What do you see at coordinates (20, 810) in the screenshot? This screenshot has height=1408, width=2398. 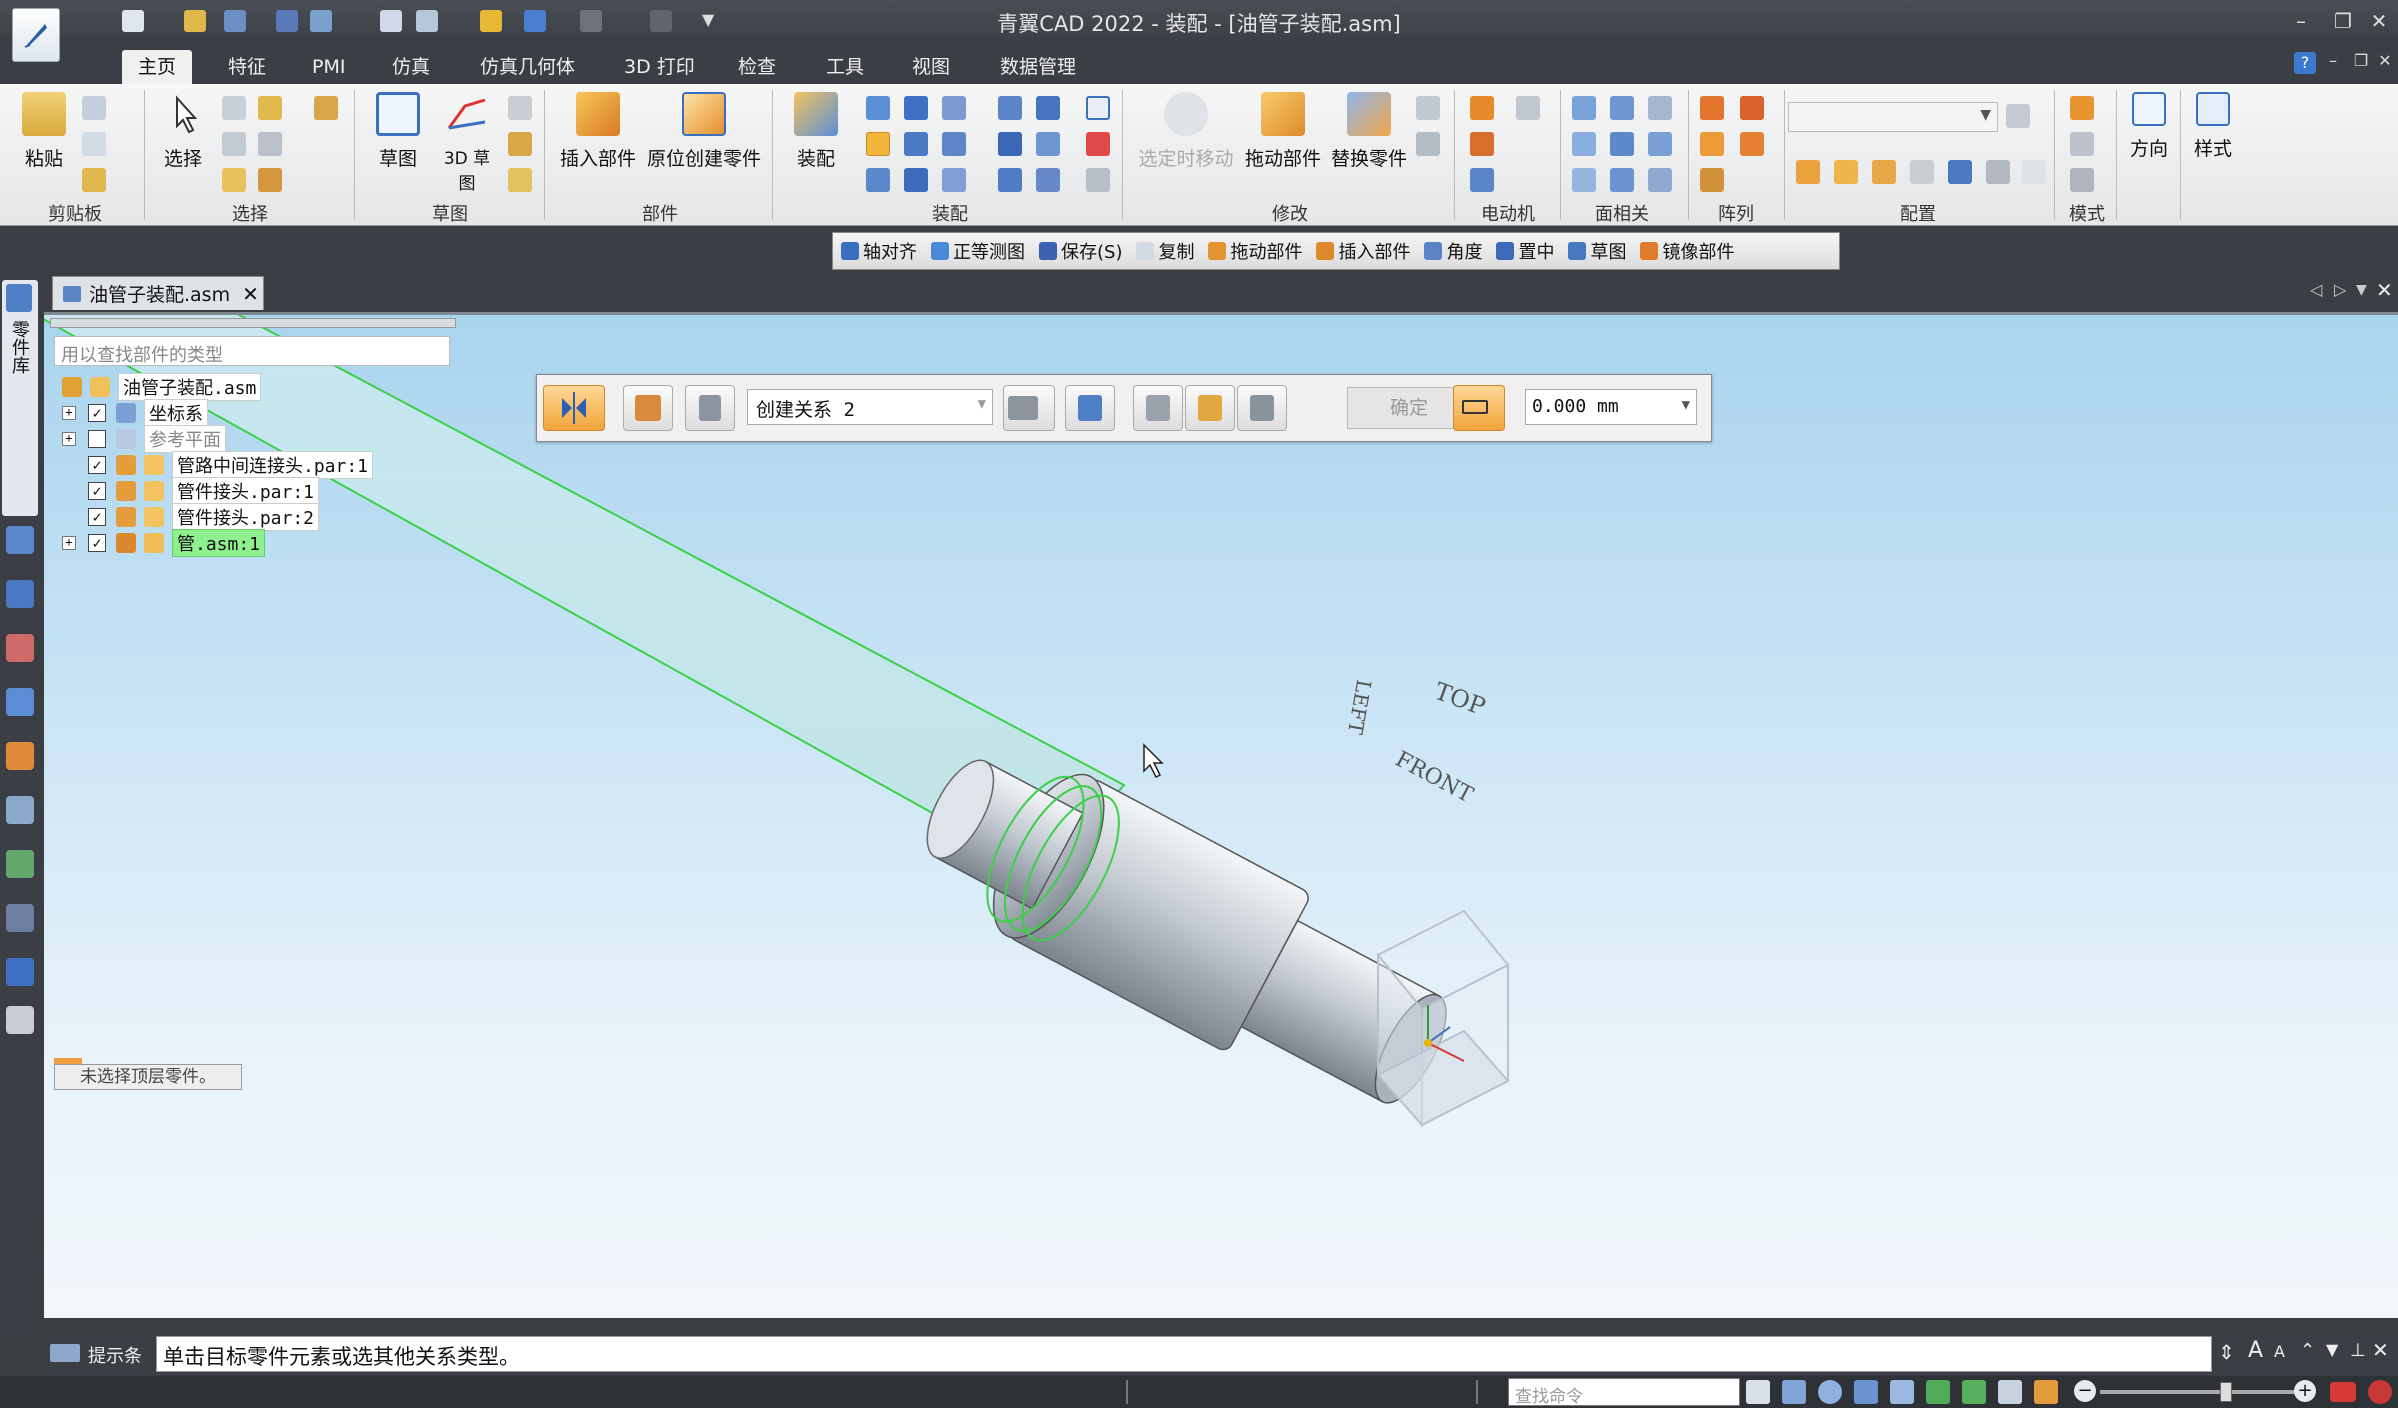 I see `wrench-icon` at bounding box center [20, 810].